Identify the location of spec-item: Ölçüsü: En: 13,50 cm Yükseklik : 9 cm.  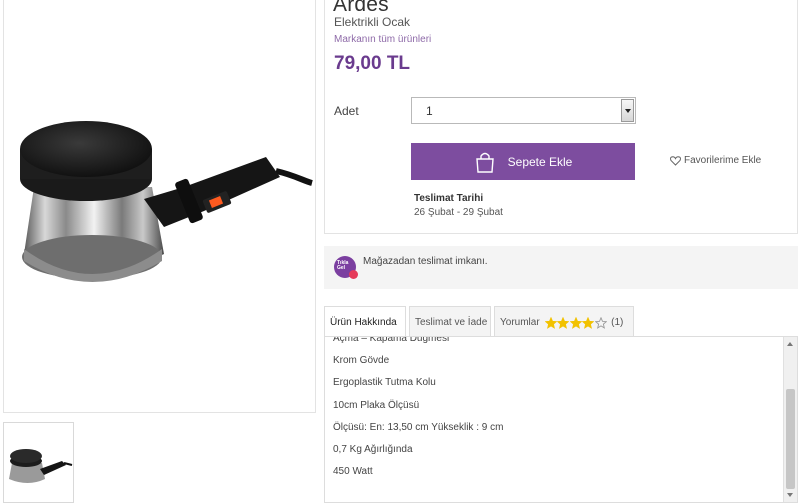
(418, 427).